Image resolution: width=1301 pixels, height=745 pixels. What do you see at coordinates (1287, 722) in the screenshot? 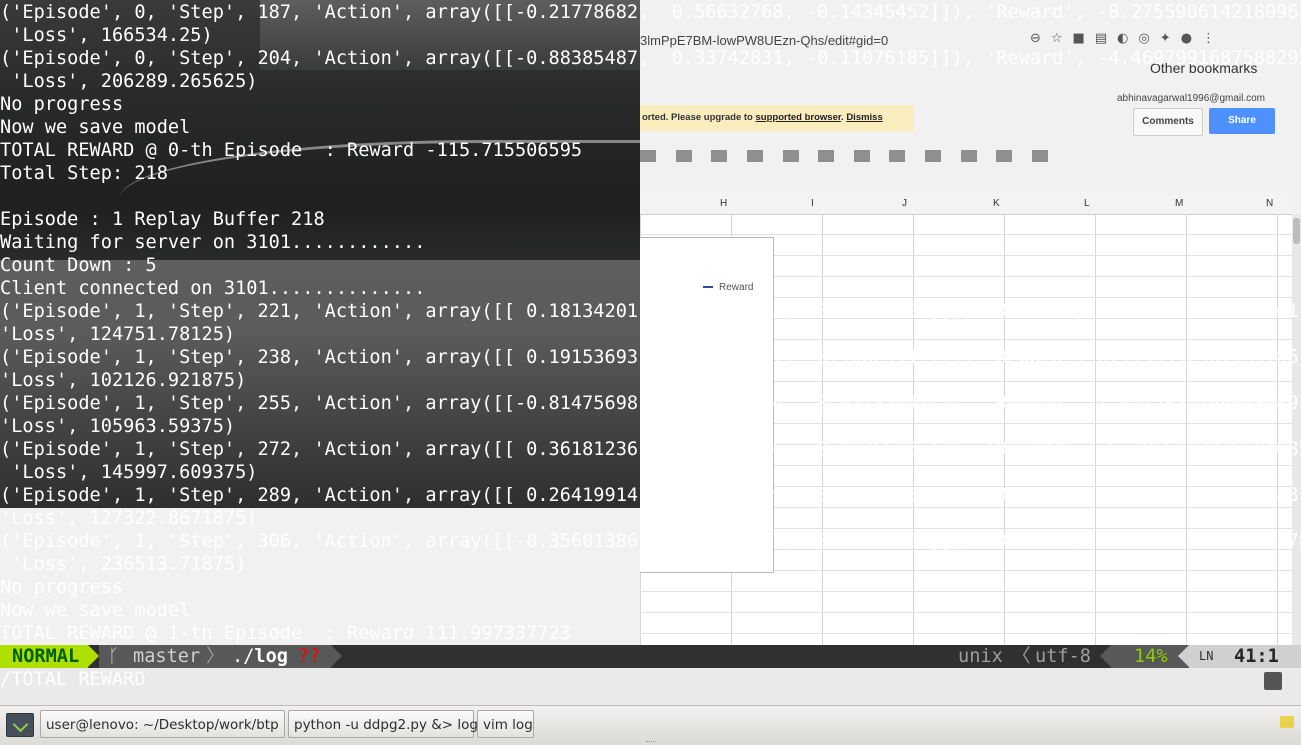
I see `notification-tray-icon` at bounding box center [1287, 722].